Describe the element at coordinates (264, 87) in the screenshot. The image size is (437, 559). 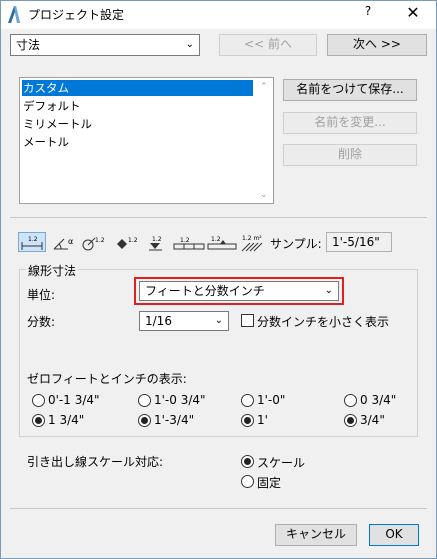
I see `scroll-up-icon: ⌃` at that location.